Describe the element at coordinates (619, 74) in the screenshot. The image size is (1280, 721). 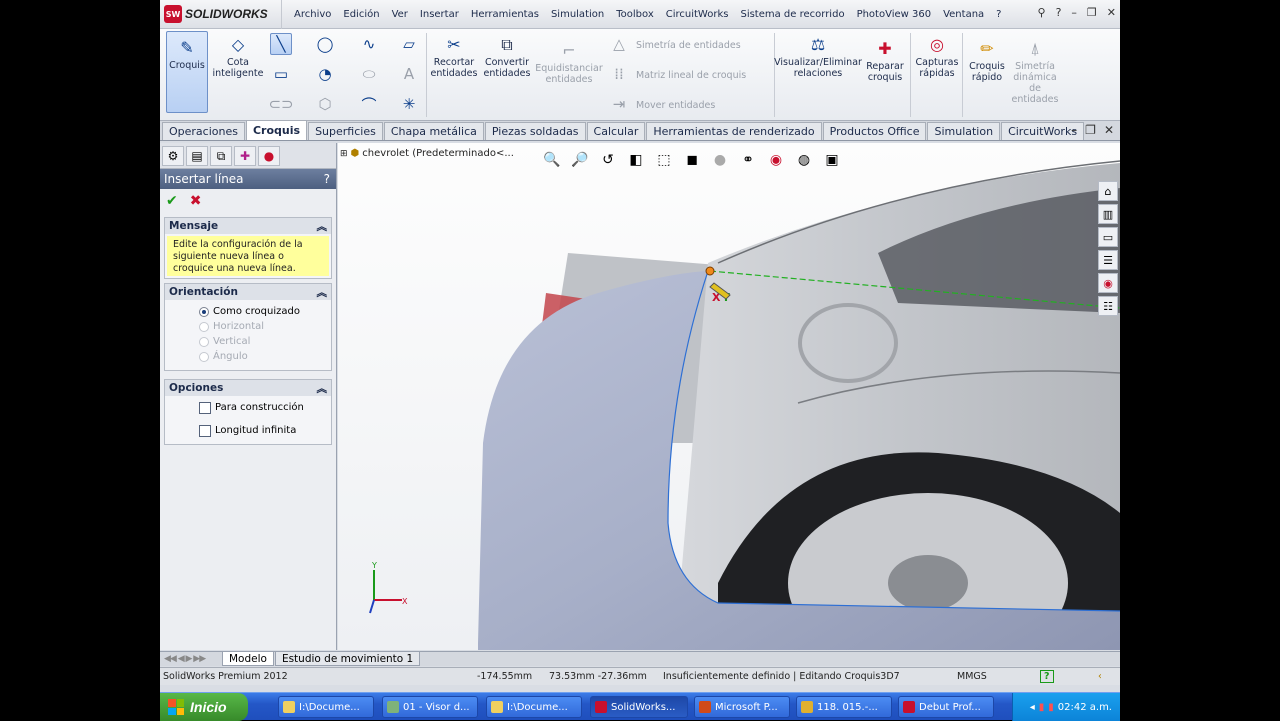
I see `linear-pattern-icon: ⁞⁞` at that location.